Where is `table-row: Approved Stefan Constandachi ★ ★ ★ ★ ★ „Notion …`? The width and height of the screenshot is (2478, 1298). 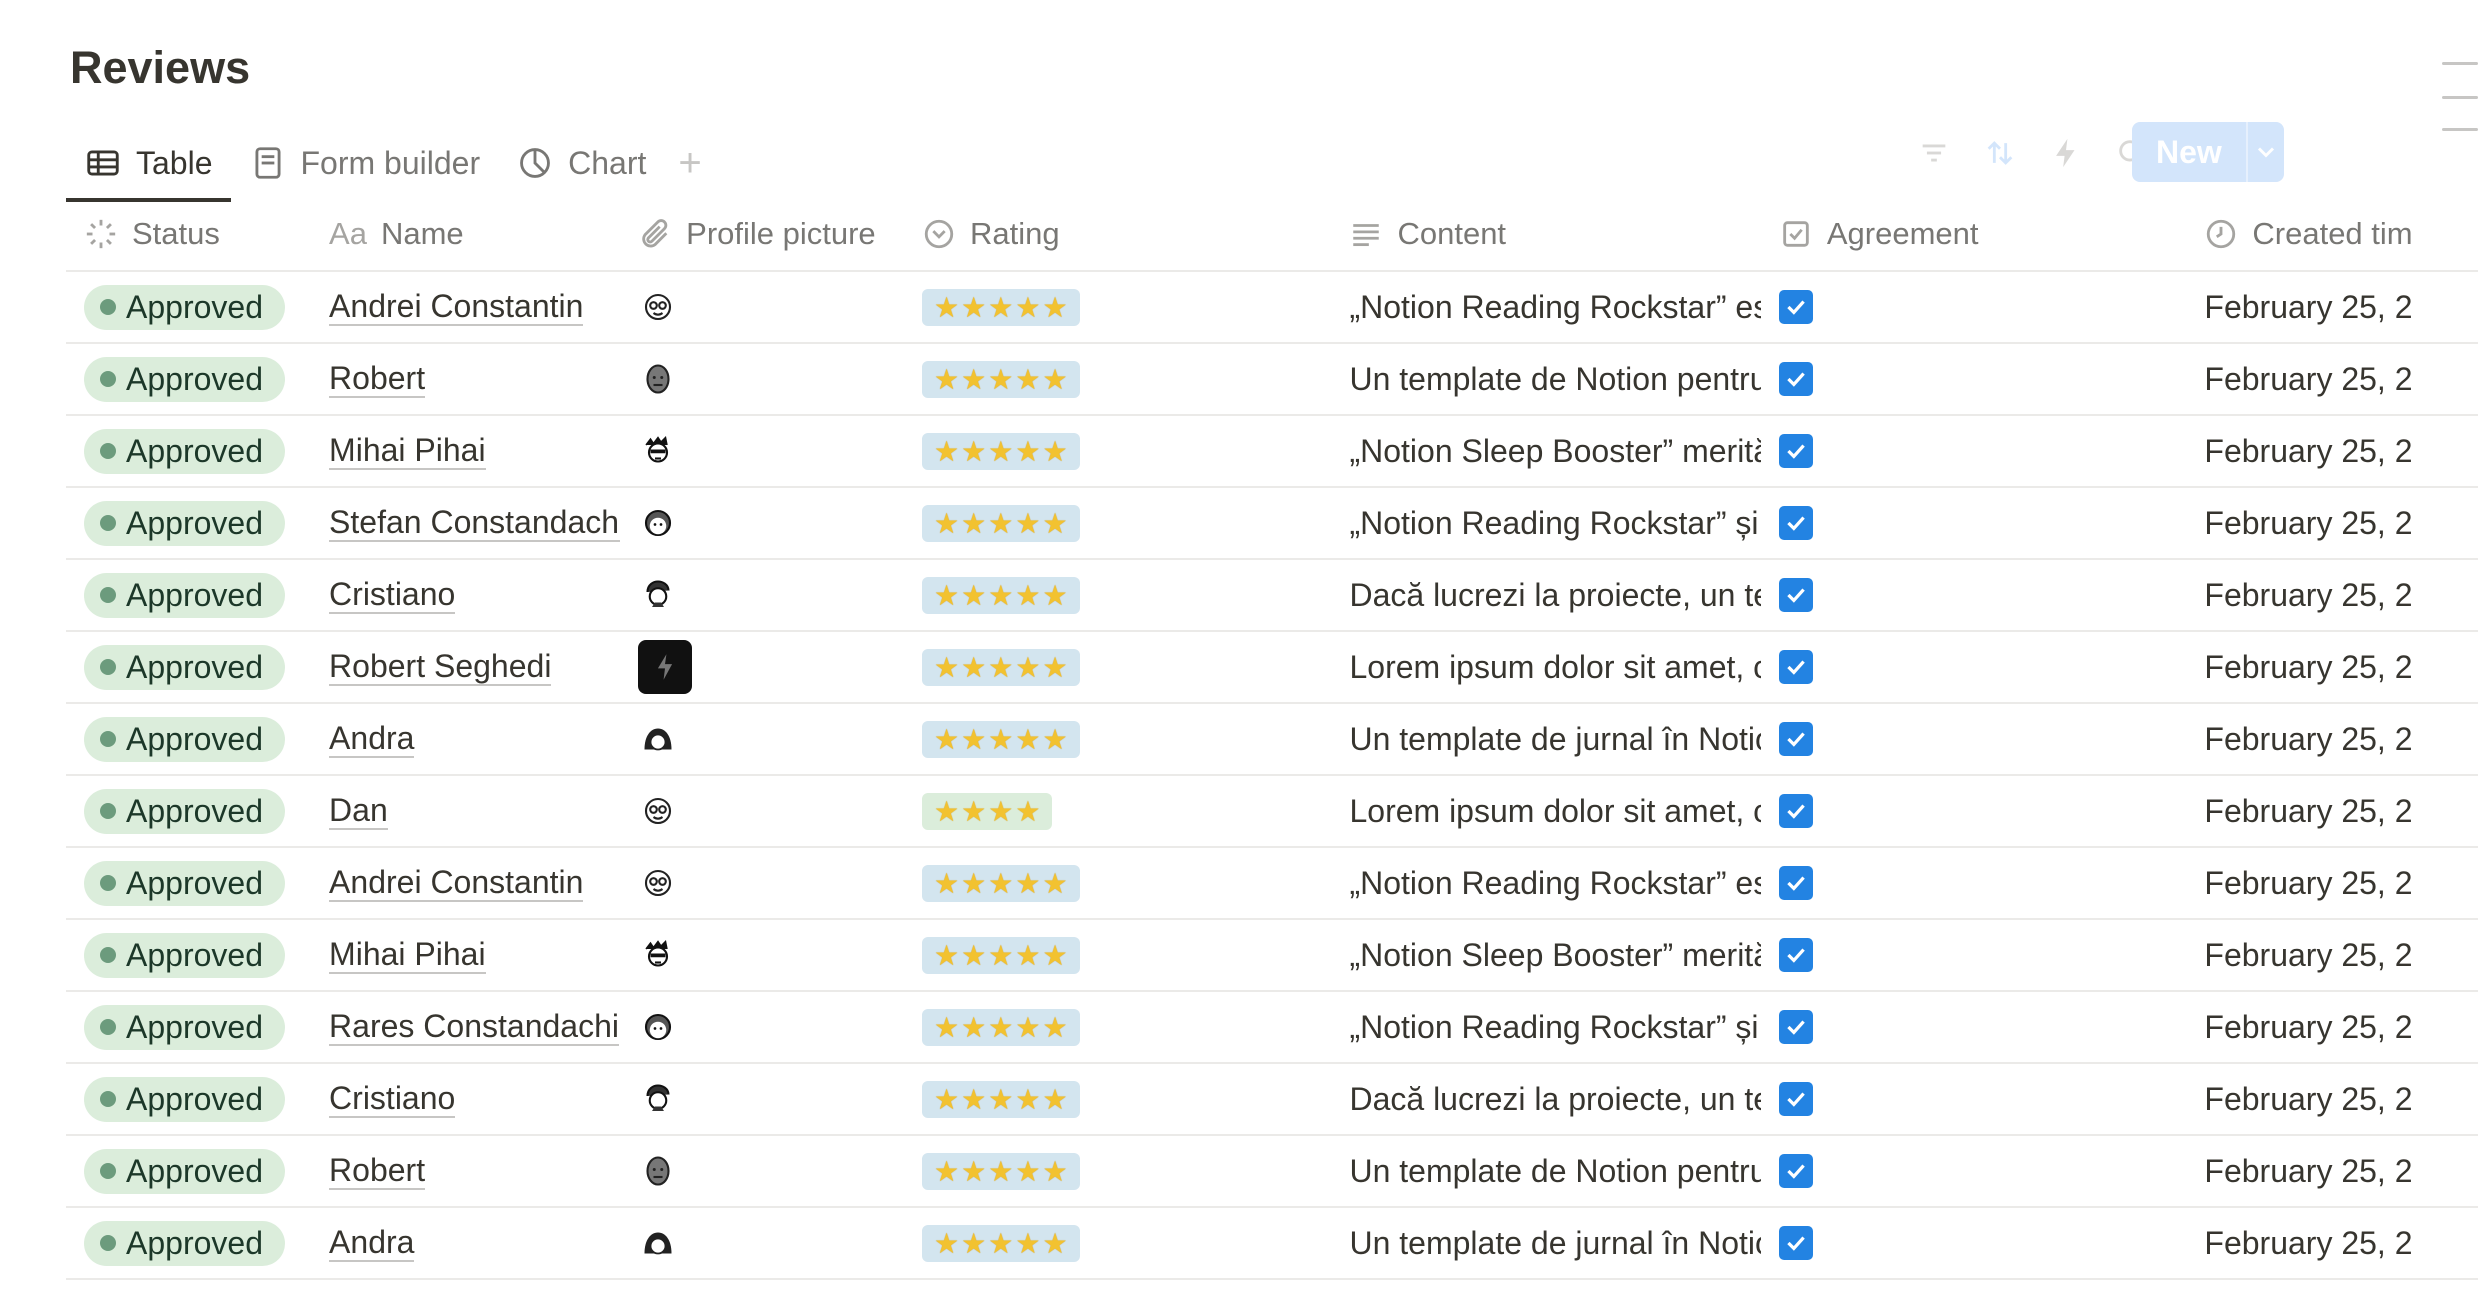
table-row: Approved Stefan Constandachi ★ ★ ★ ★ ★ „Notion … is located at coordinates (1272, 524).